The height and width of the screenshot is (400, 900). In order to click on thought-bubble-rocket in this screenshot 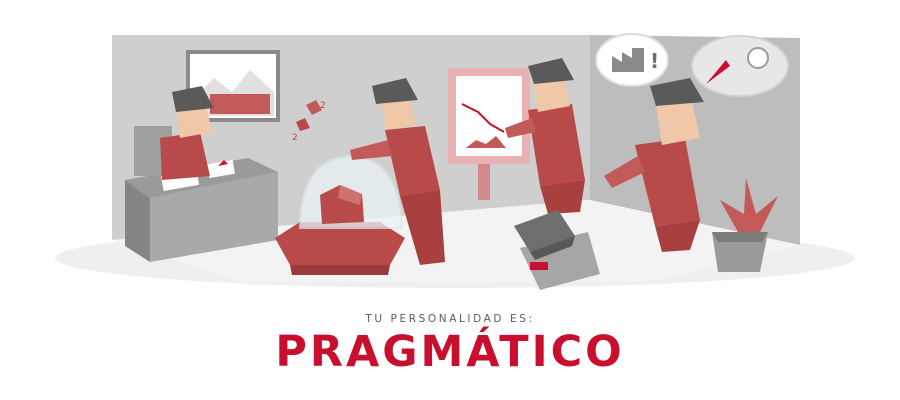, I will do `click(740, 66)`.